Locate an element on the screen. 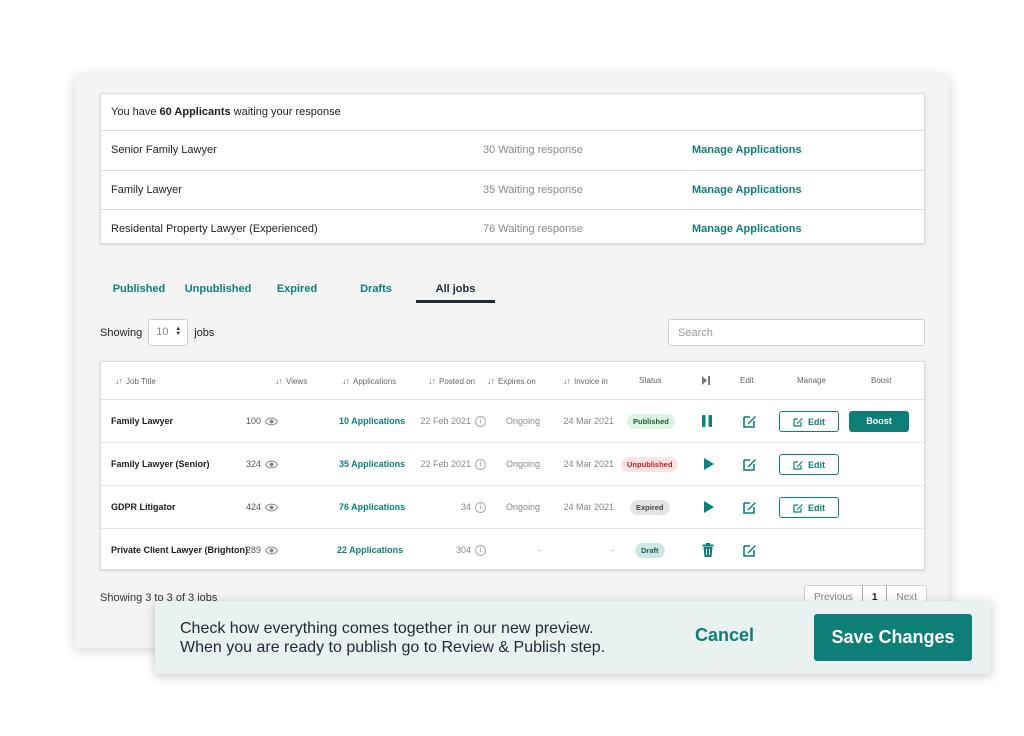  posted-cell: 34 i is located at coordinates (473, 507).